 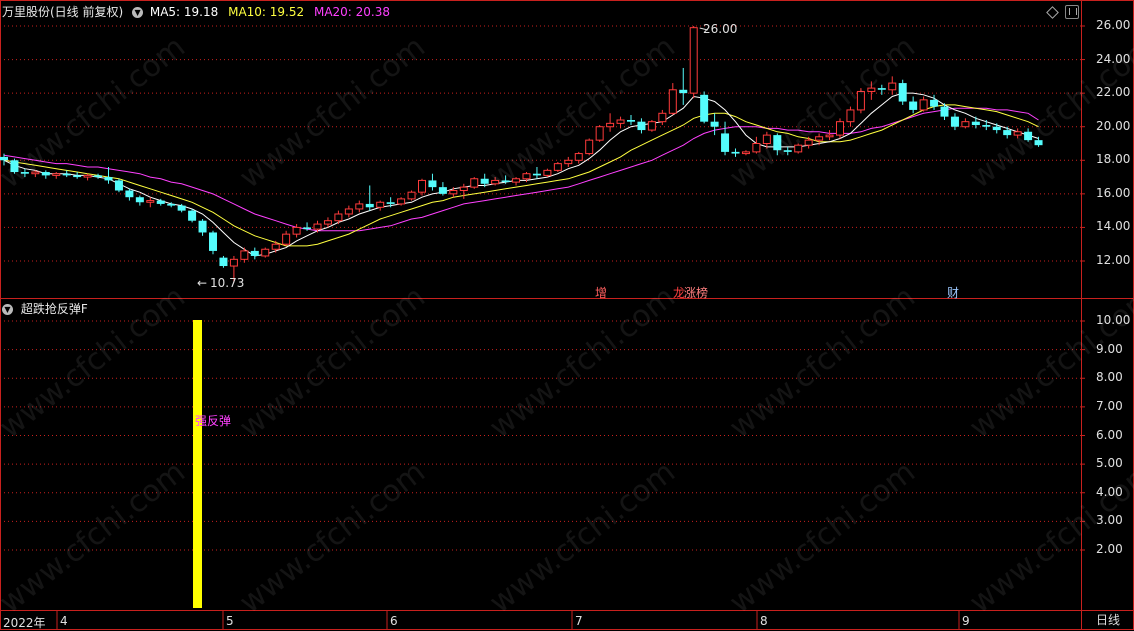 I want to click on signal-bar, so click(x=197, y=464).